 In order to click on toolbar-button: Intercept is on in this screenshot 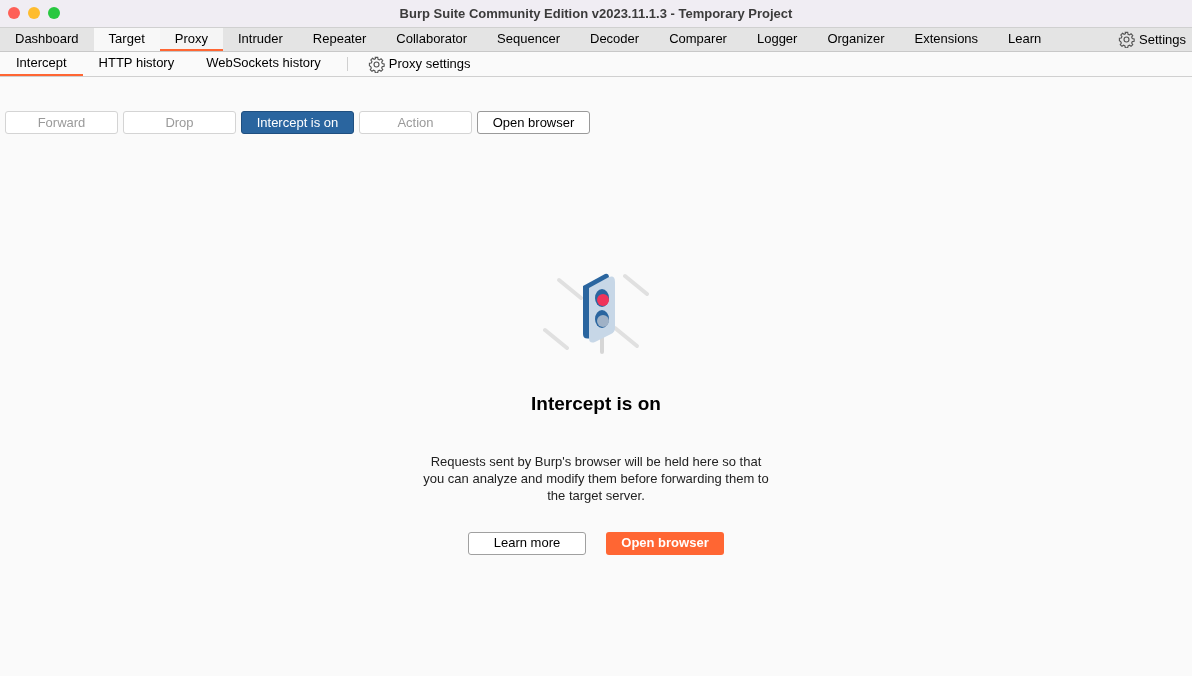, I will do `click(297, 122)`.